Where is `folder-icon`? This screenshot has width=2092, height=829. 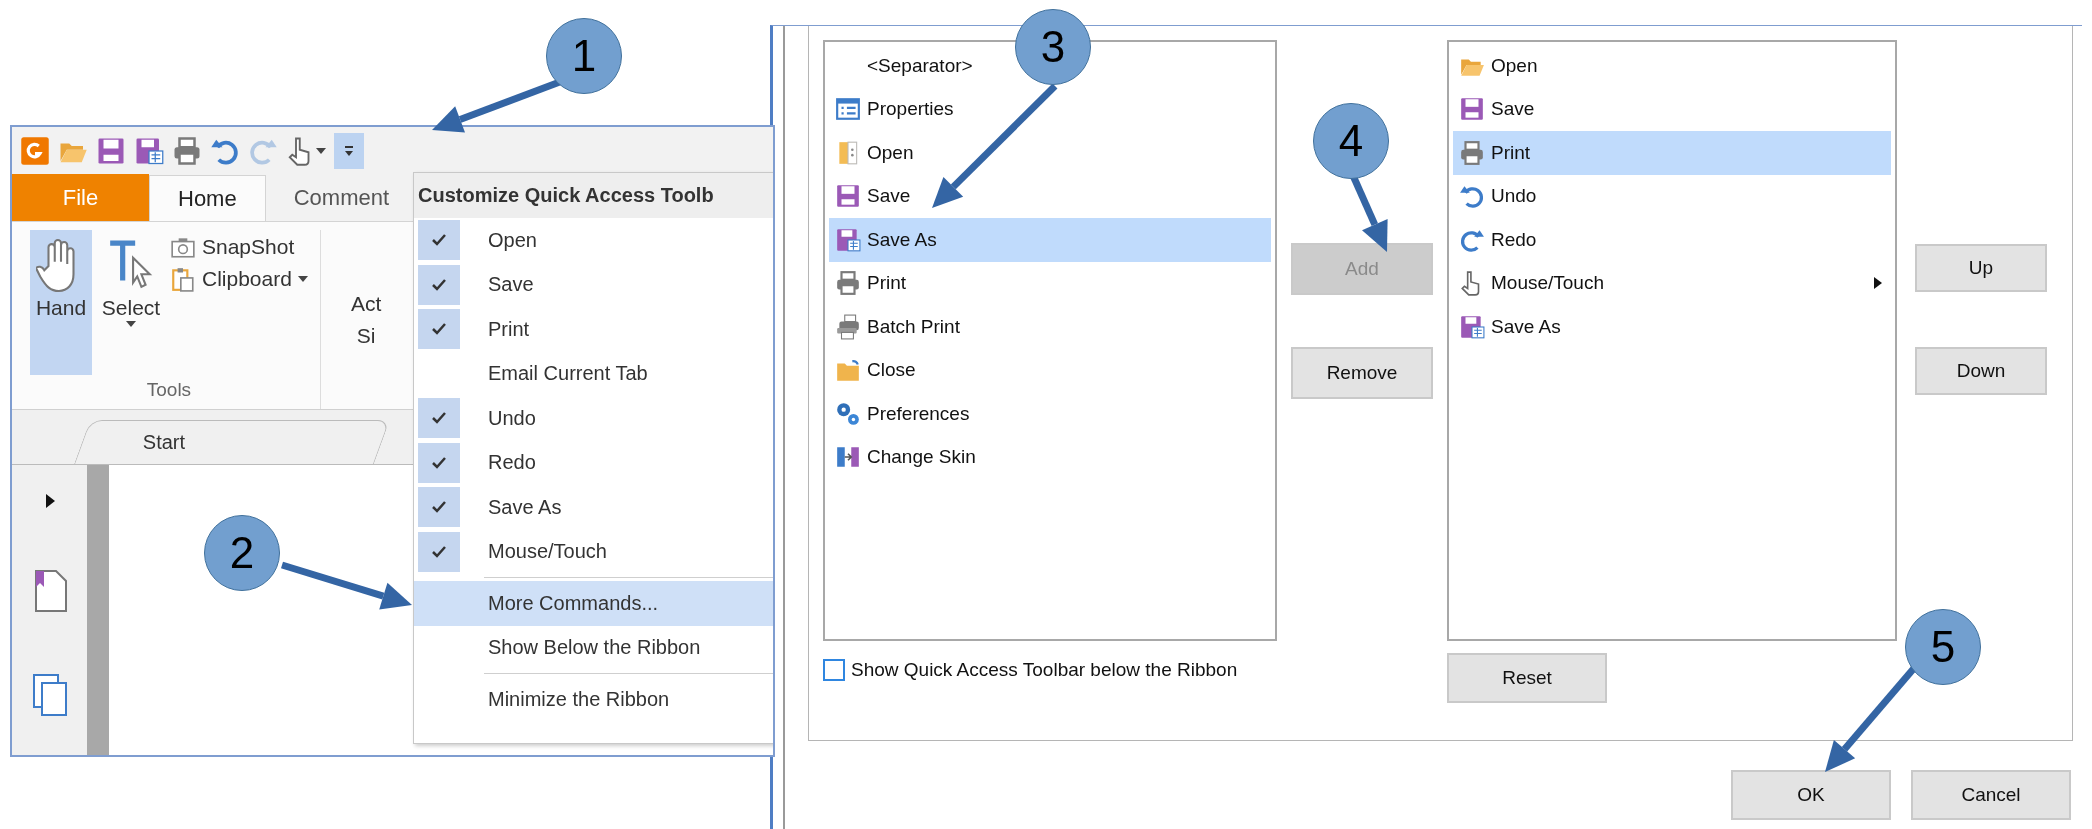
folder-icon is located at coordinates (848, 370).